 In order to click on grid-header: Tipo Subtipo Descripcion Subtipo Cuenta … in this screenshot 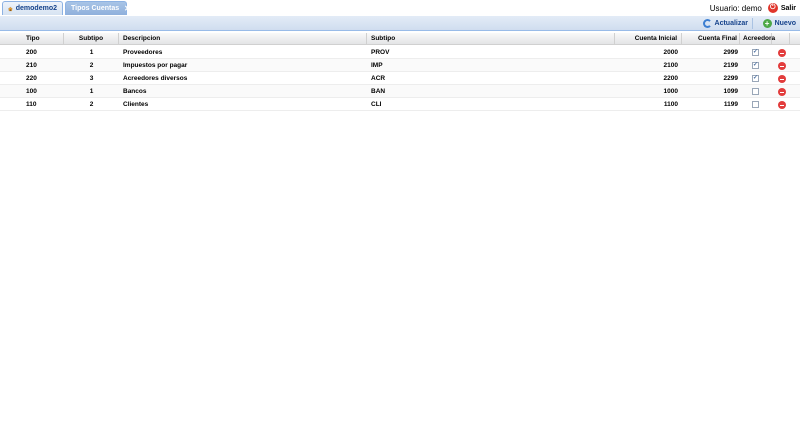, I will do `click(400, 39)`.